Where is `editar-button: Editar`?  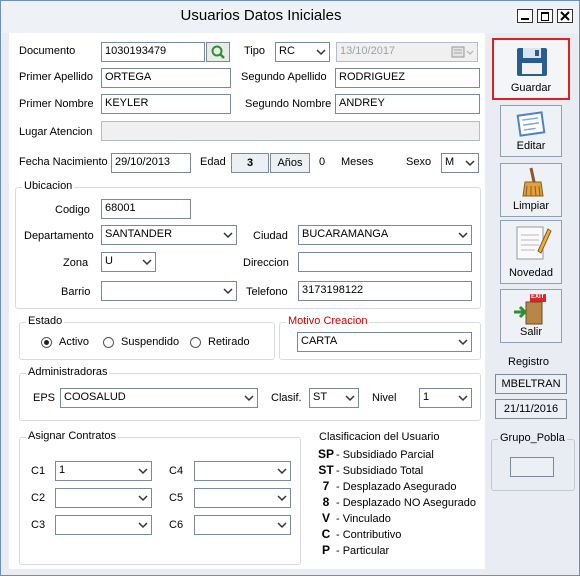 editar-button: Editar is located at coordinates (531, 131).